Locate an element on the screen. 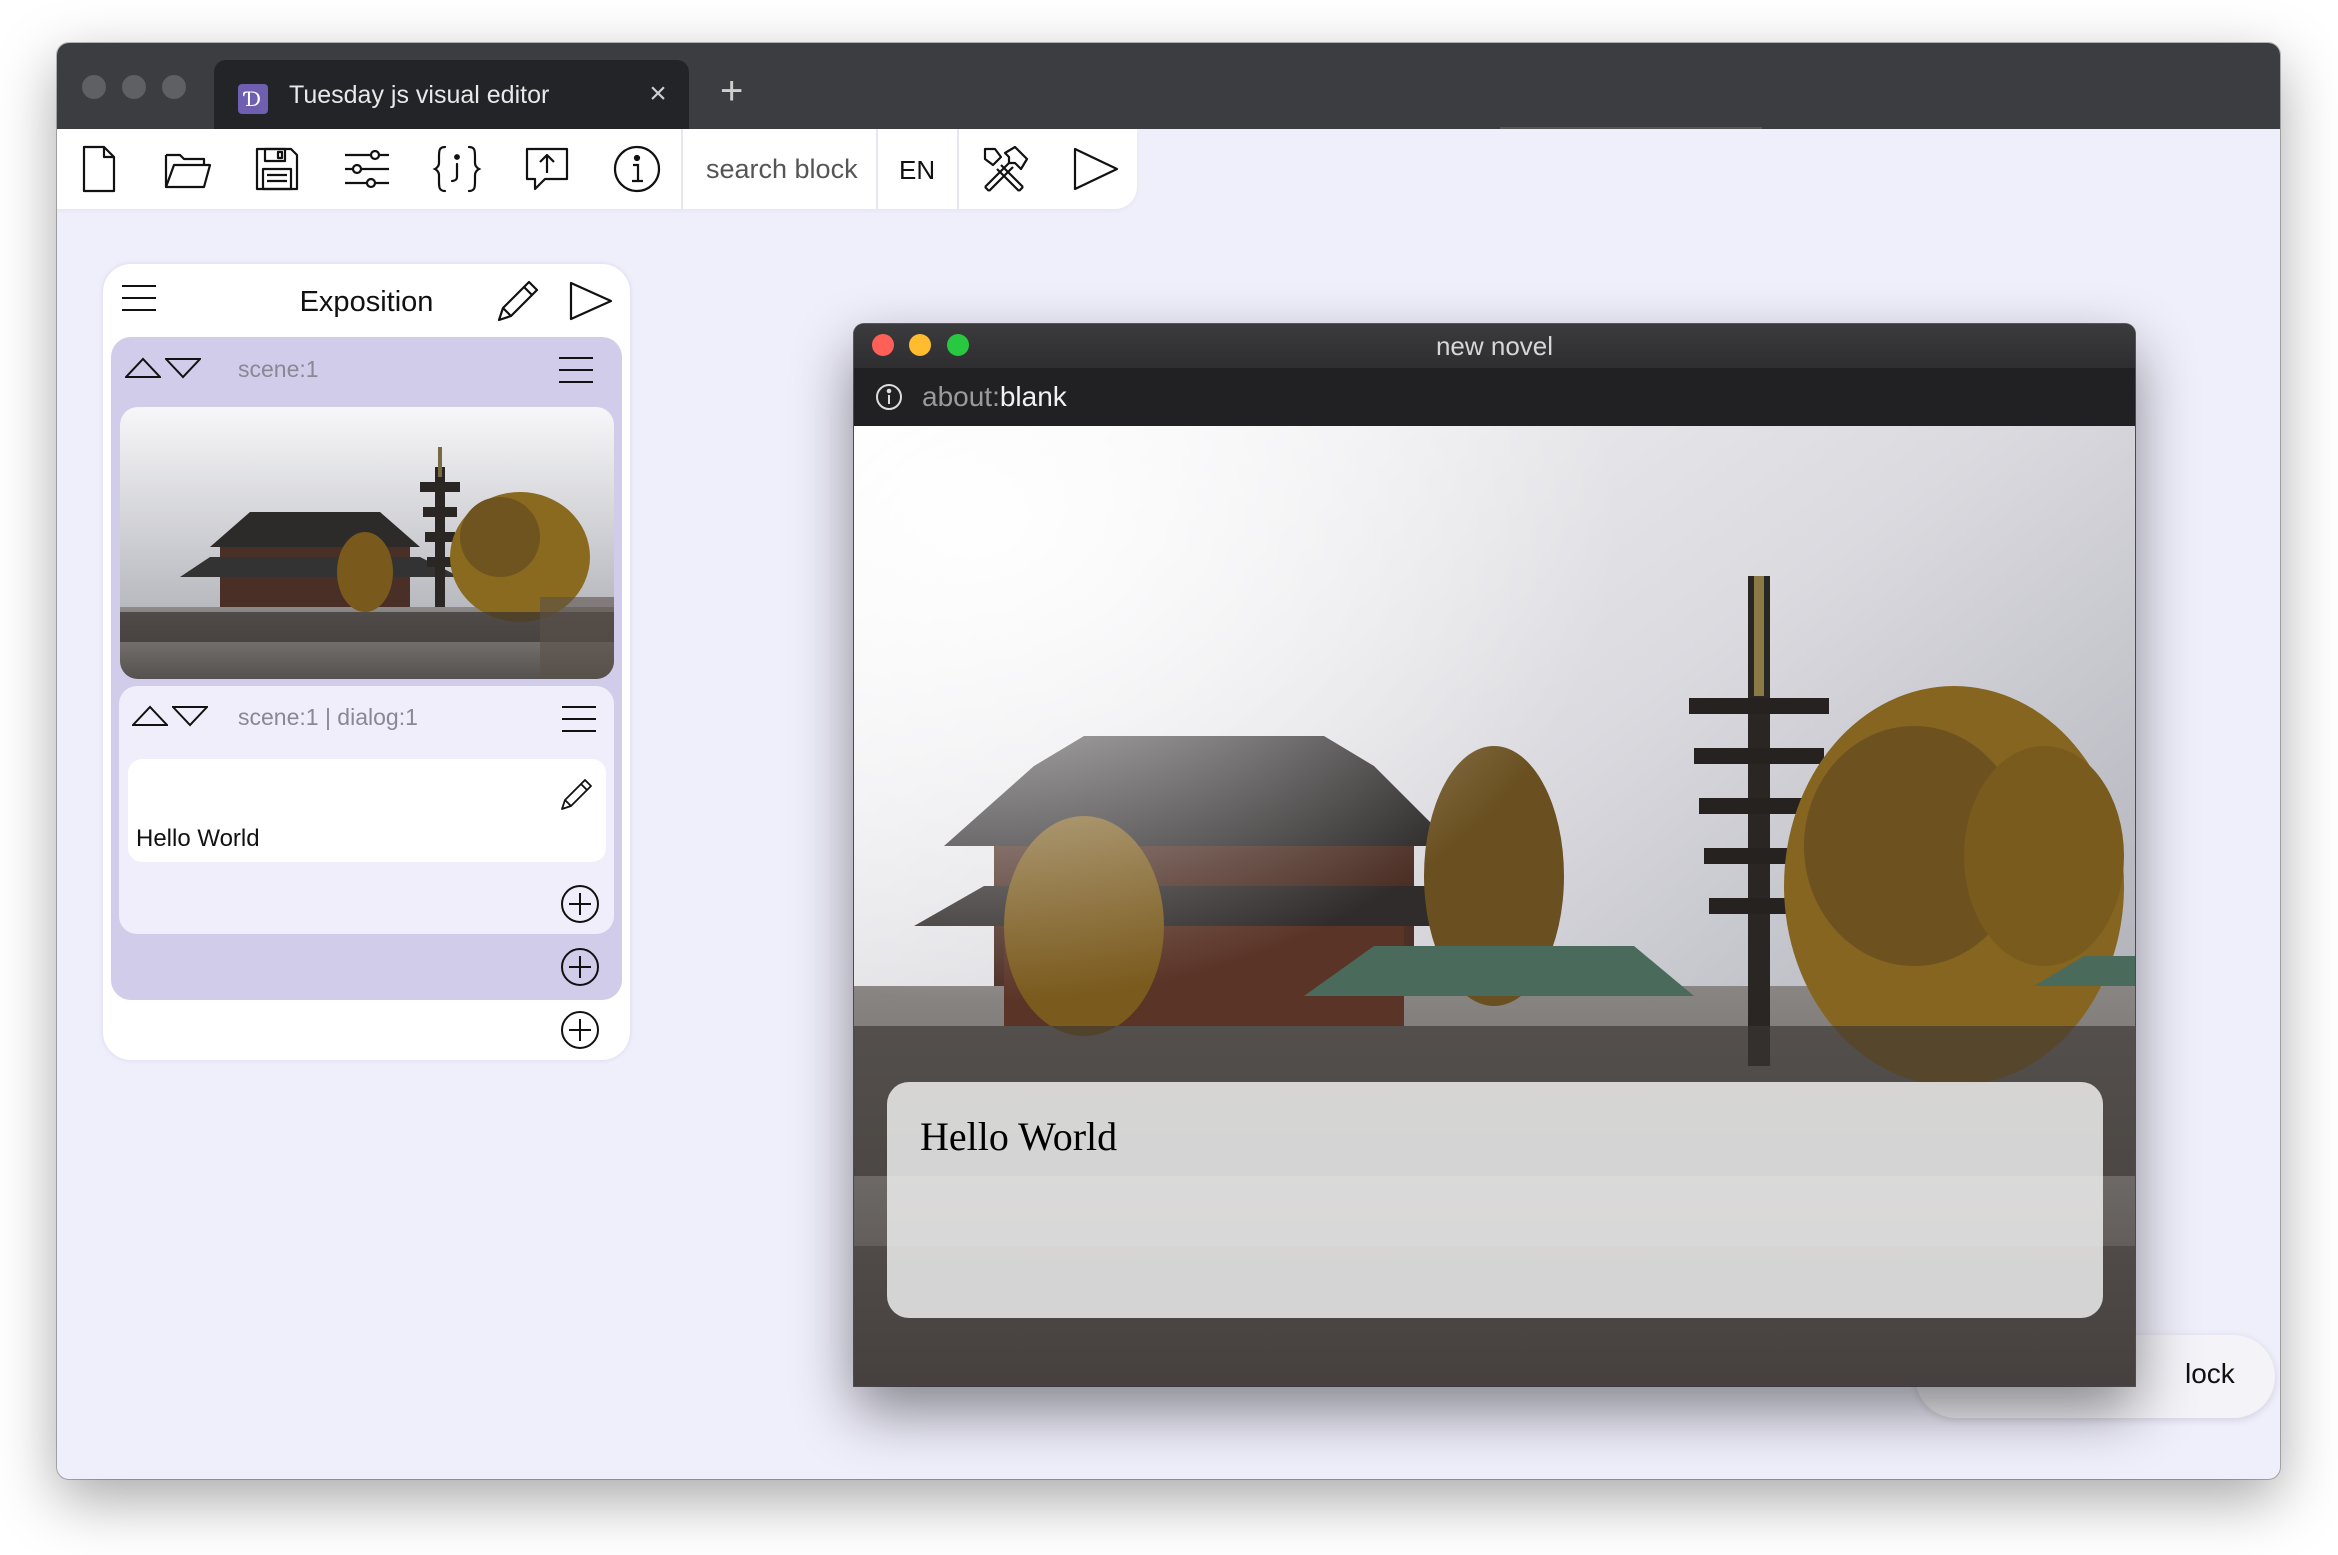 Image resolution: width=2338 pixels, height=1555 pixels. preview-url: about:blank is located at coordinates (994, 397).